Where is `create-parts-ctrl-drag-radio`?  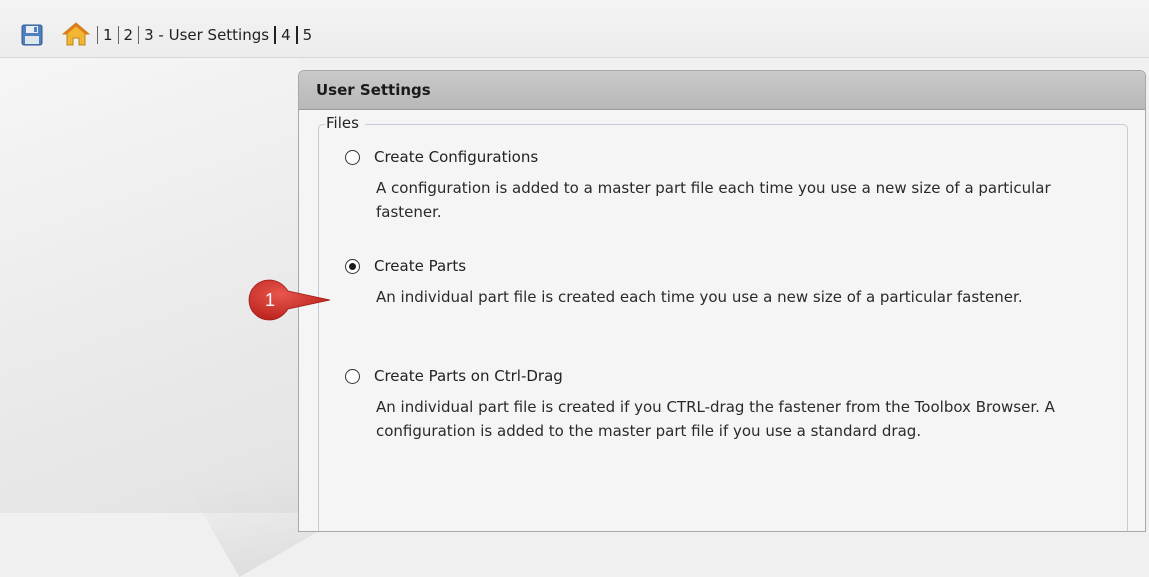
create-parts-ctrl-drag-radio is located at coordinates (352, 376).